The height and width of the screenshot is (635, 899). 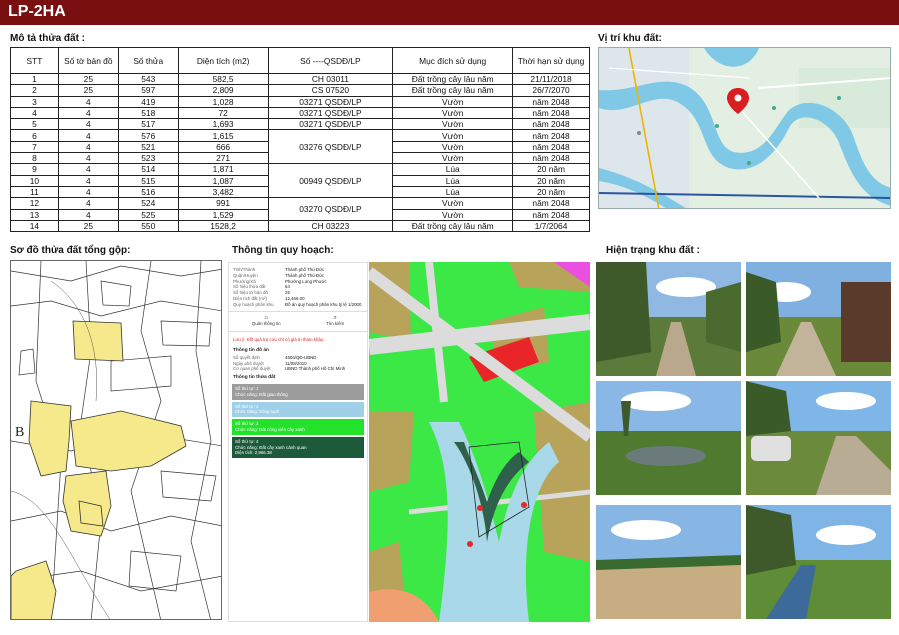 What do you see at coordinates (223, 180) in the screenshot?
I see `table-cell: 1,087` at bounding box center [223, 180].